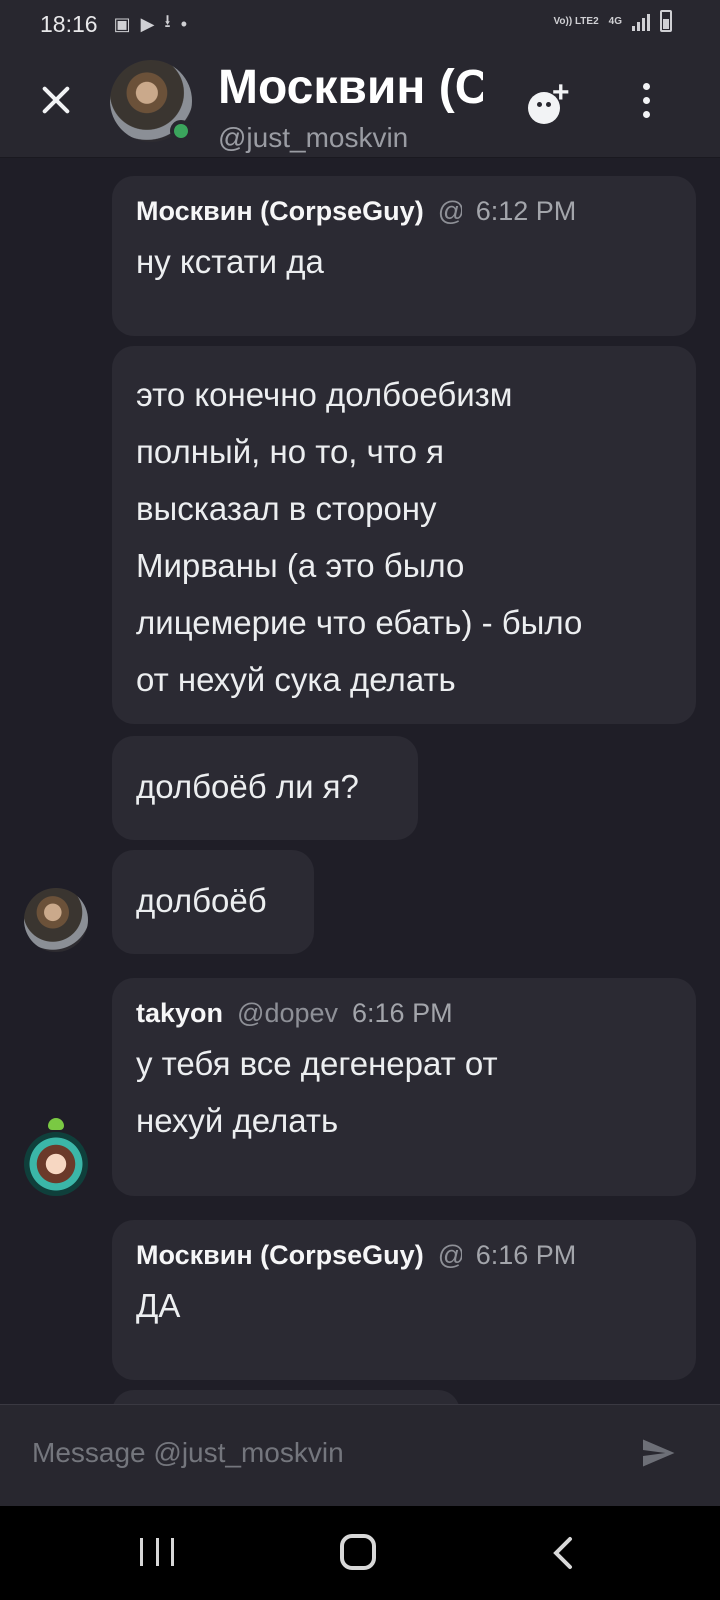 The height and width of the screenshot is (1600, 720). Describe the element at coordinates (350, 88) in the screenshot. I see `page-title: Москвин (CorpseGuy)` at that location.